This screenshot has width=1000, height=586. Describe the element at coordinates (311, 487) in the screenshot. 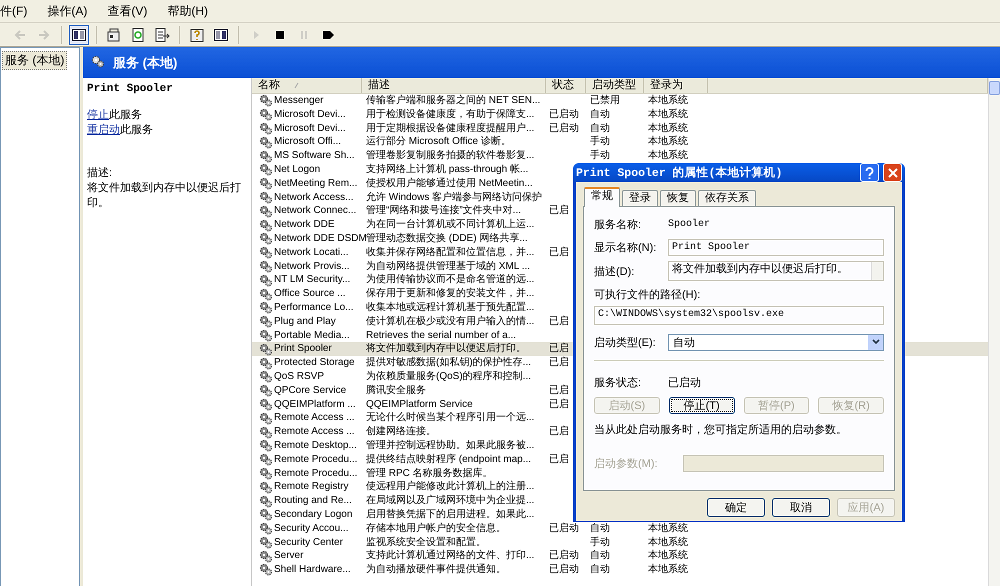

I see `table-cell: Remote Registry` at that location.